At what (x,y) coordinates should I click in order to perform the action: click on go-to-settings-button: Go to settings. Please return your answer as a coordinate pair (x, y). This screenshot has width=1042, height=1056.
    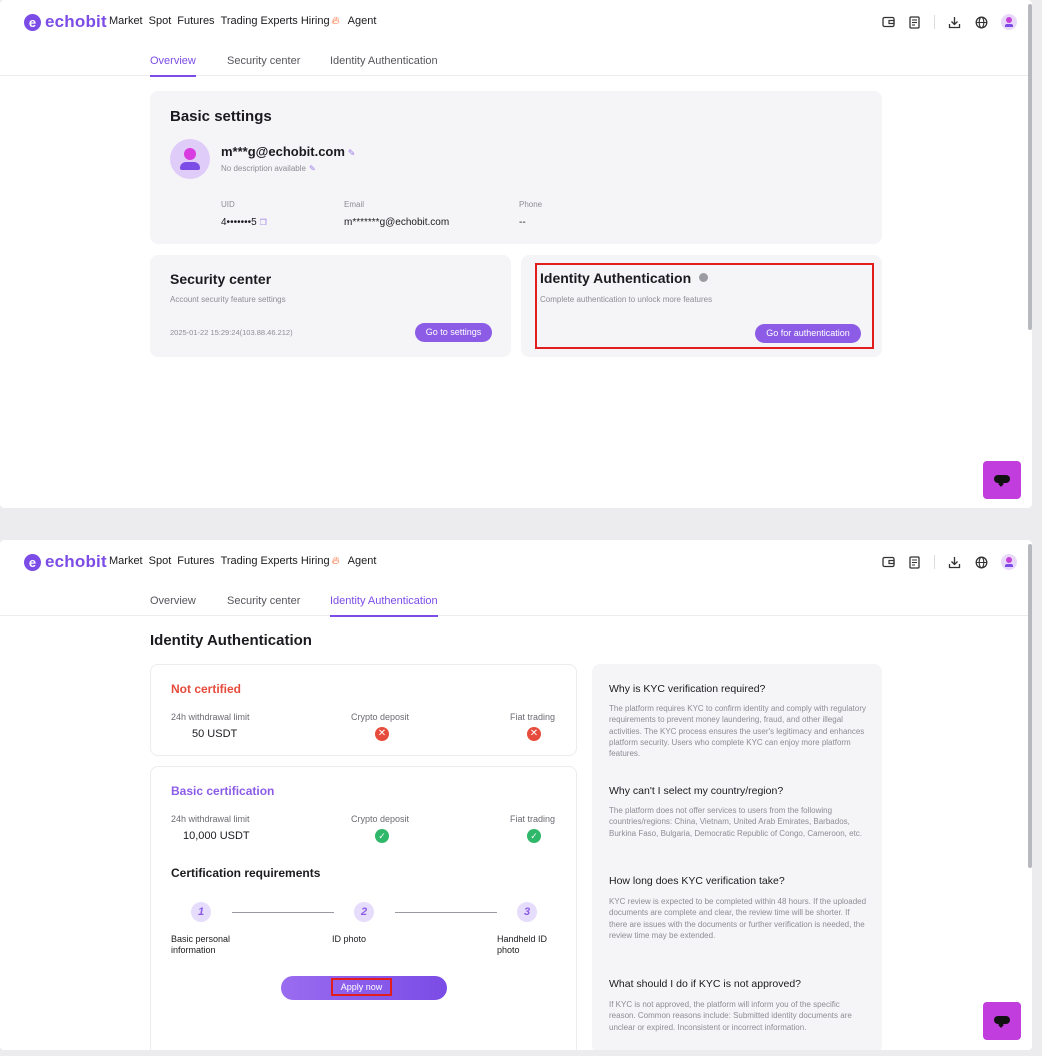
    Looking at the image, I should click on (453, 332).